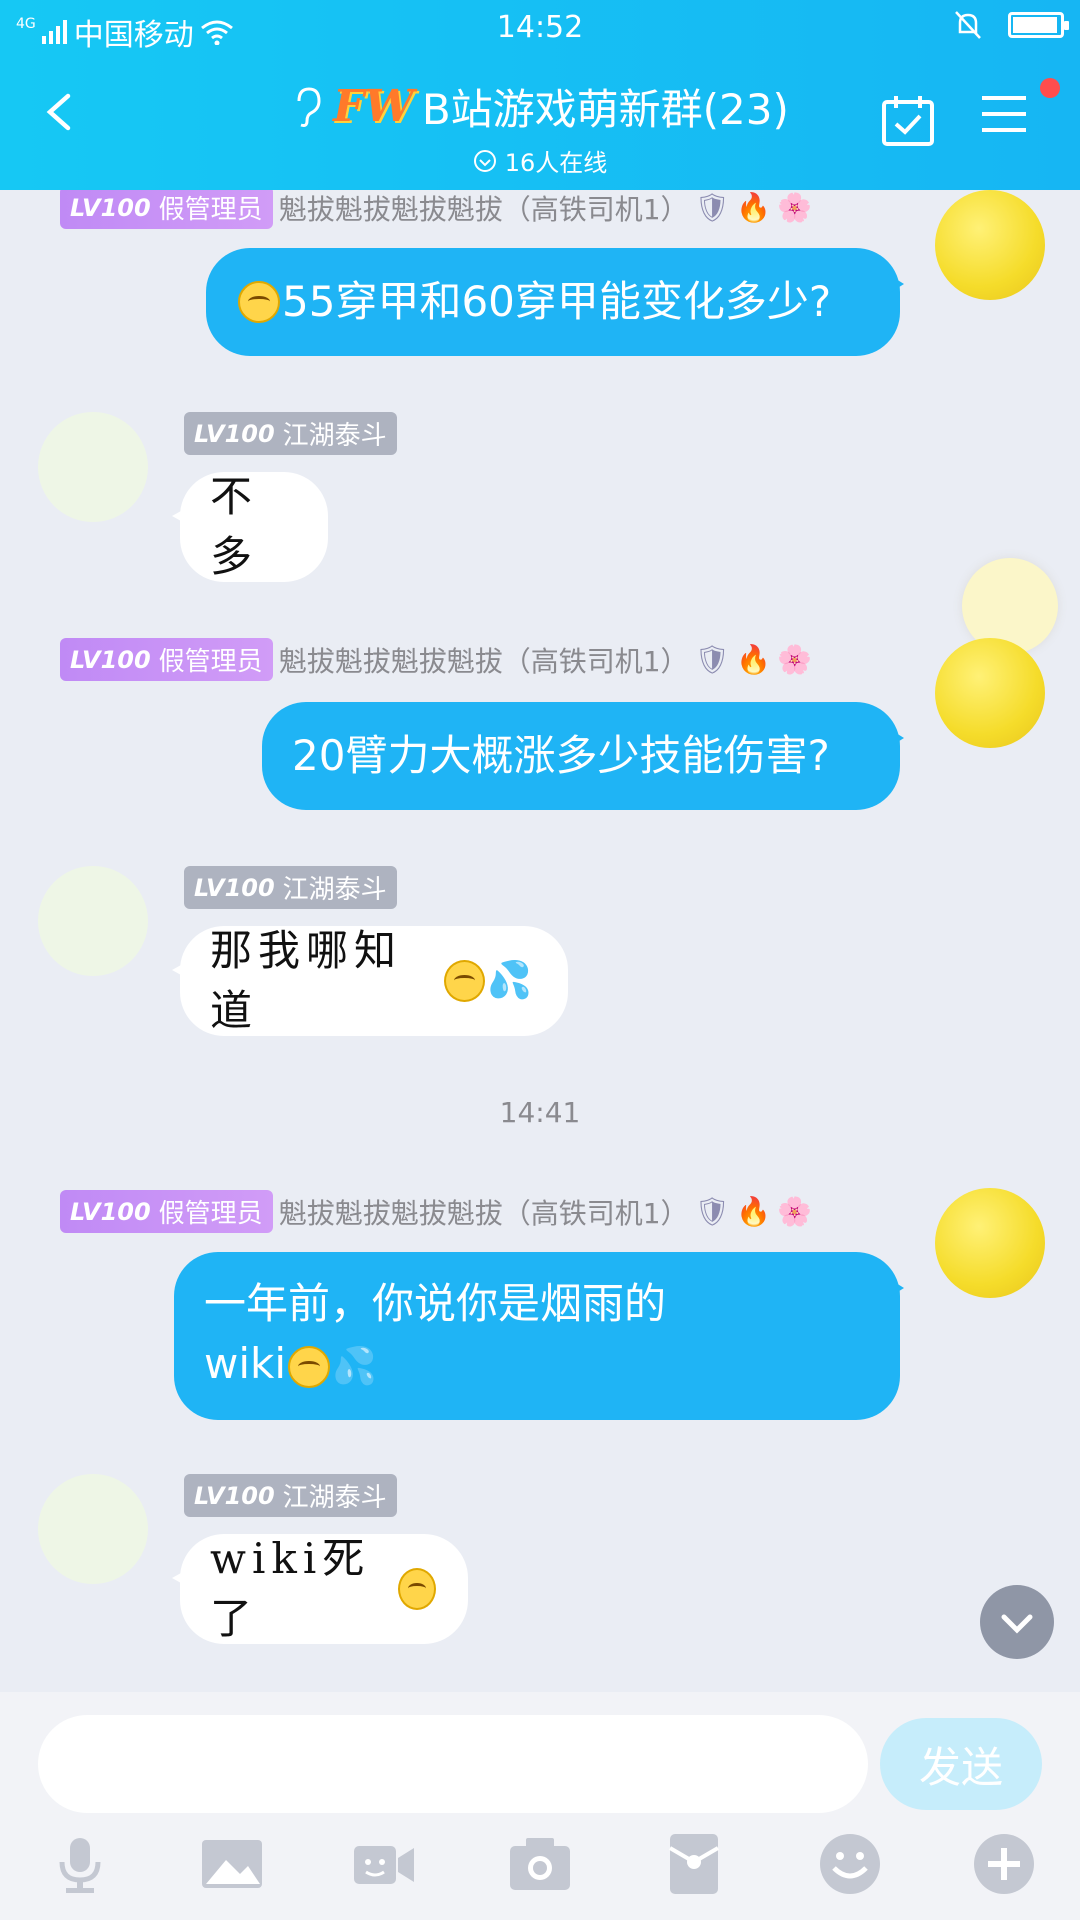  Describe the element at coordinates (1050, 88) in the screenshot. I see `notification-dot` at that location.